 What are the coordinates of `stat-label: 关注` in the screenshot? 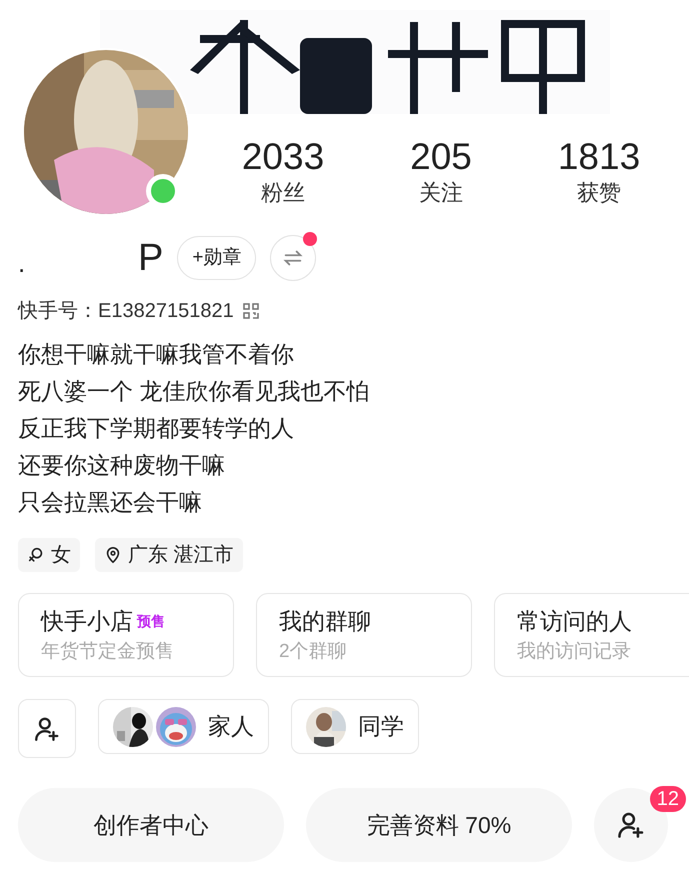 It's located at (441, 193).